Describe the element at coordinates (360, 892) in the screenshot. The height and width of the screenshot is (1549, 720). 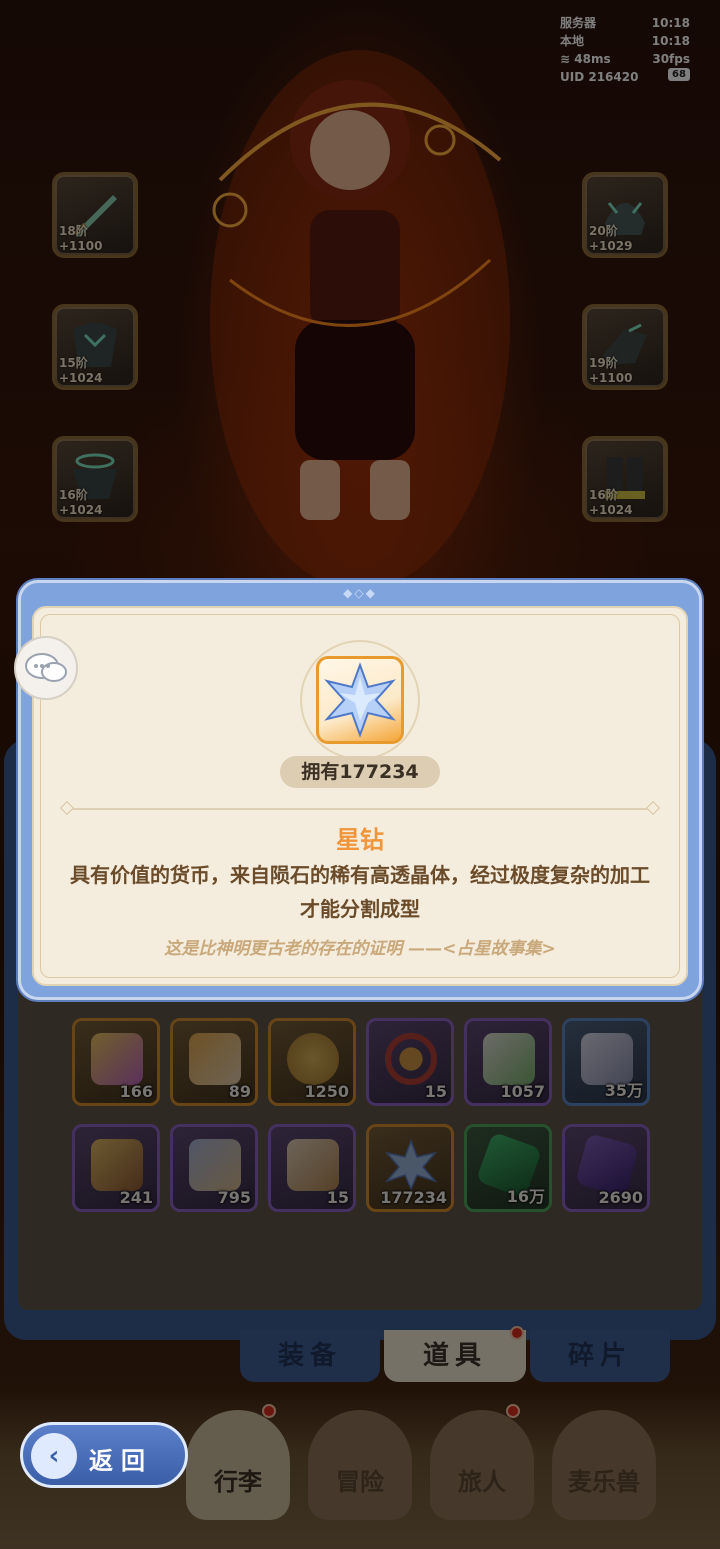
I see `item-description: 具有价值的货币，来自陨石的稀有高透晶体，经过极度复杂的加工才能分割成型` at that location.